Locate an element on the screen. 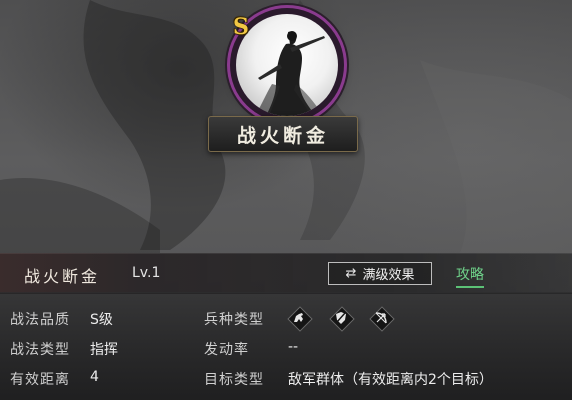 The image size is (572, 400). range-value: 4 is located at coordinates (94, 377).